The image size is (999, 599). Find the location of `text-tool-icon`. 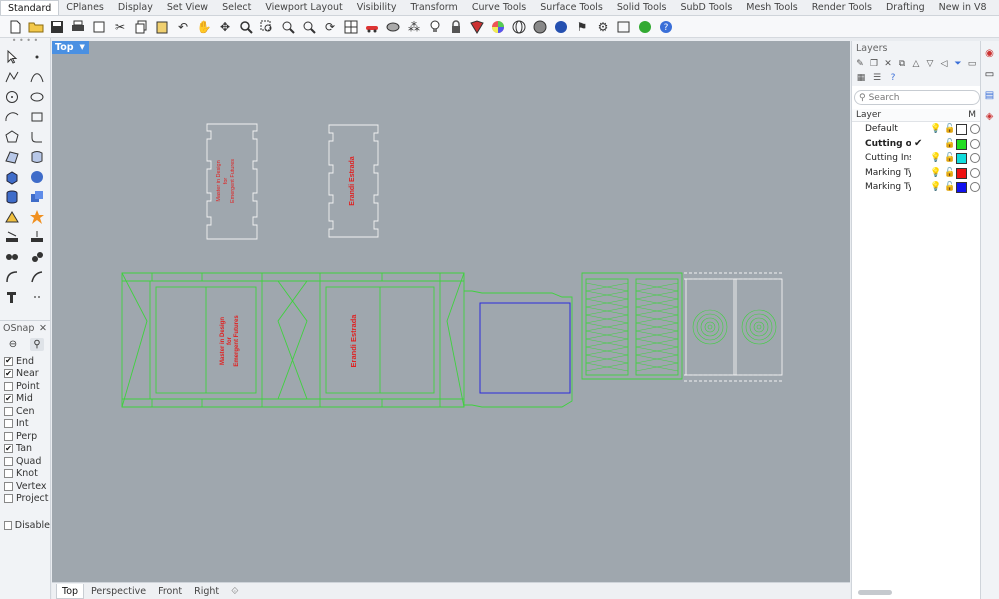

text-tool-icon is located at coordinates (37, 237).